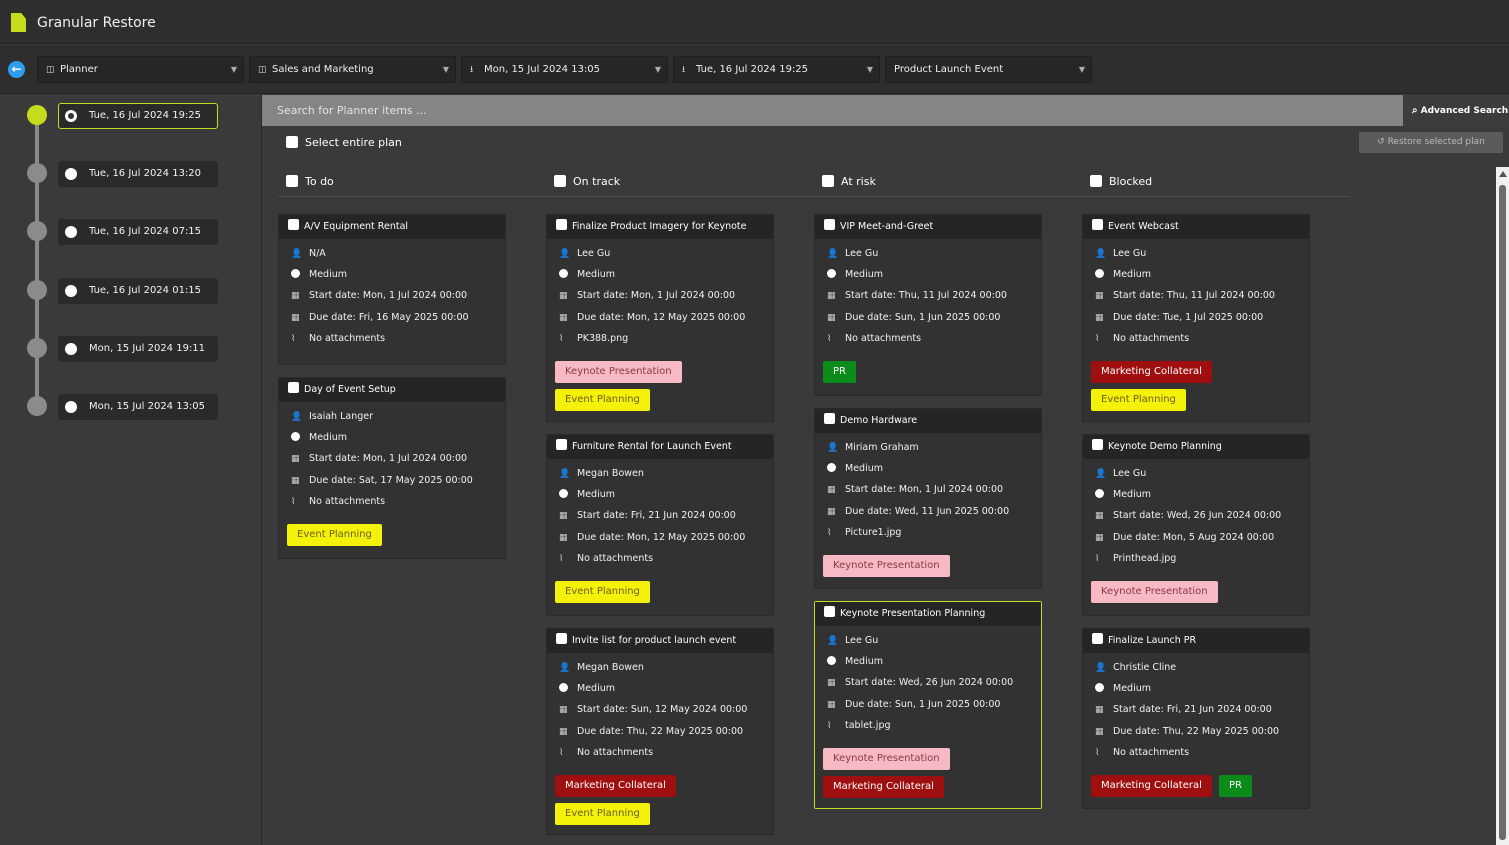 The height and width of the screenshot is (845, 1509). I want to click on timeline-item: Mon, 15 Jul 2024 13:05, so click(138, 407).